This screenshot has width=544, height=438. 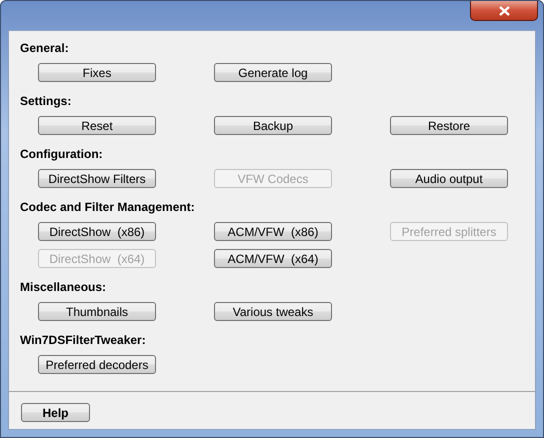 What do you see at coordinates (108, 207) in the screenshot?
I see `section-heading: Codec and Filter Management:` at bounding box center [108, 207].